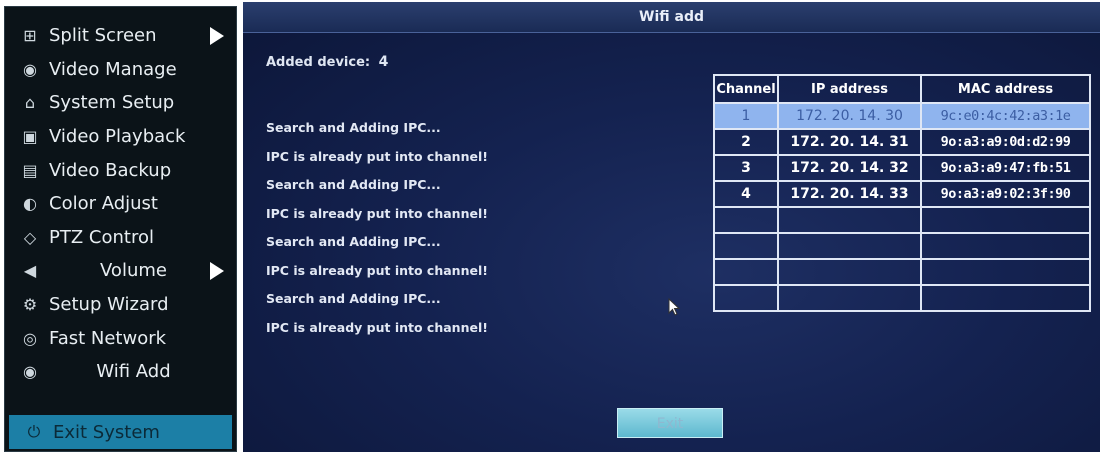 The image size is (1100, 452). What do you see at coordinates (671, 17) in the screenshot?
I see `dialog-title: Wifi add` at bounding box center [671, 17].